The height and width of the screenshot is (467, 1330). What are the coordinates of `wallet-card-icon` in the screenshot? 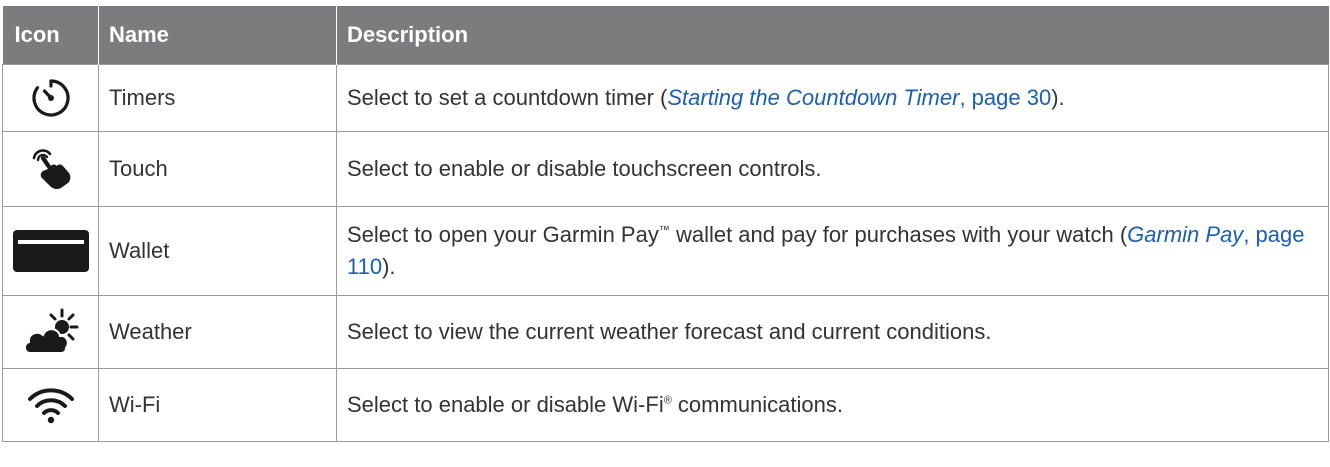 It's located at (50, 251).